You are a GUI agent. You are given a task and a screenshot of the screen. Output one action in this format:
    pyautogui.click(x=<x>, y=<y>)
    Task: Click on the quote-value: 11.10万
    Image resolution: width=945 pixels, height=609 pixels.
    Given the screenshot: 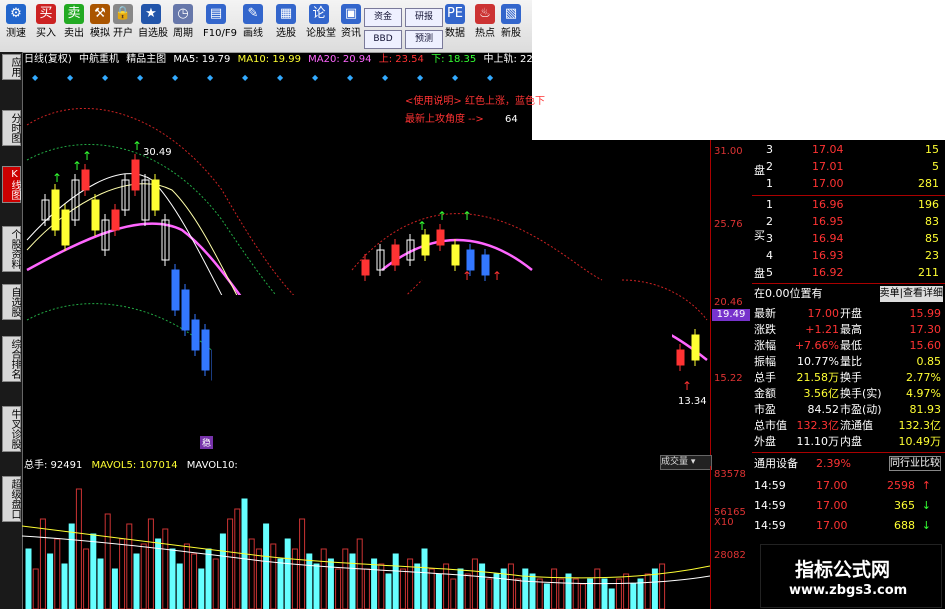 What is the action you would take?
    pyautogui.click(x=818, y=441)
    